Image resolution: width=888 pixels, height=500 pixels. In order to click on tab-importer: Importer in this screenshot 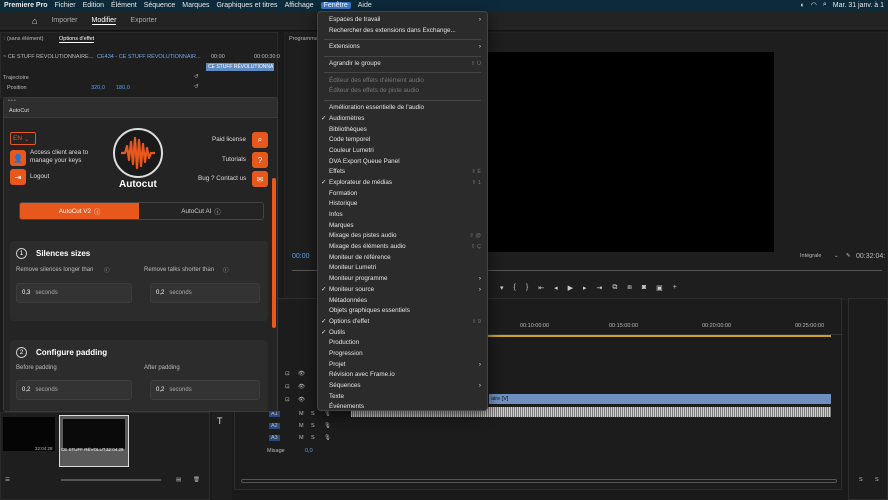, I will do `click(64, 20)`.